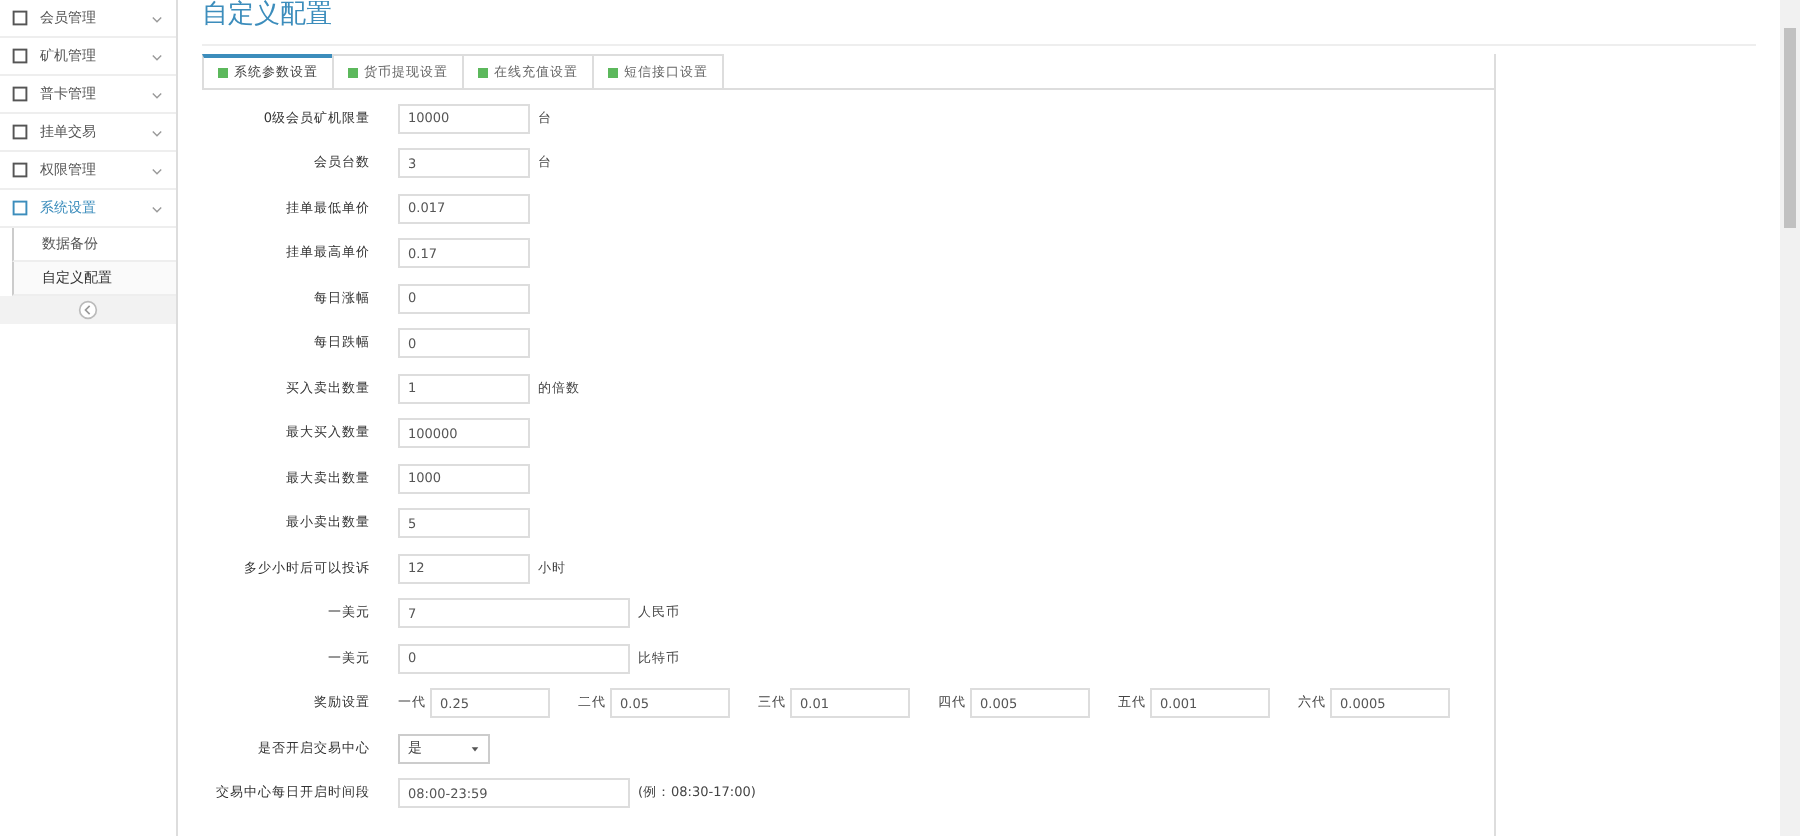 This screenshot has width=1800, height=836. I want to click on caret-icon, so click(475, 748).